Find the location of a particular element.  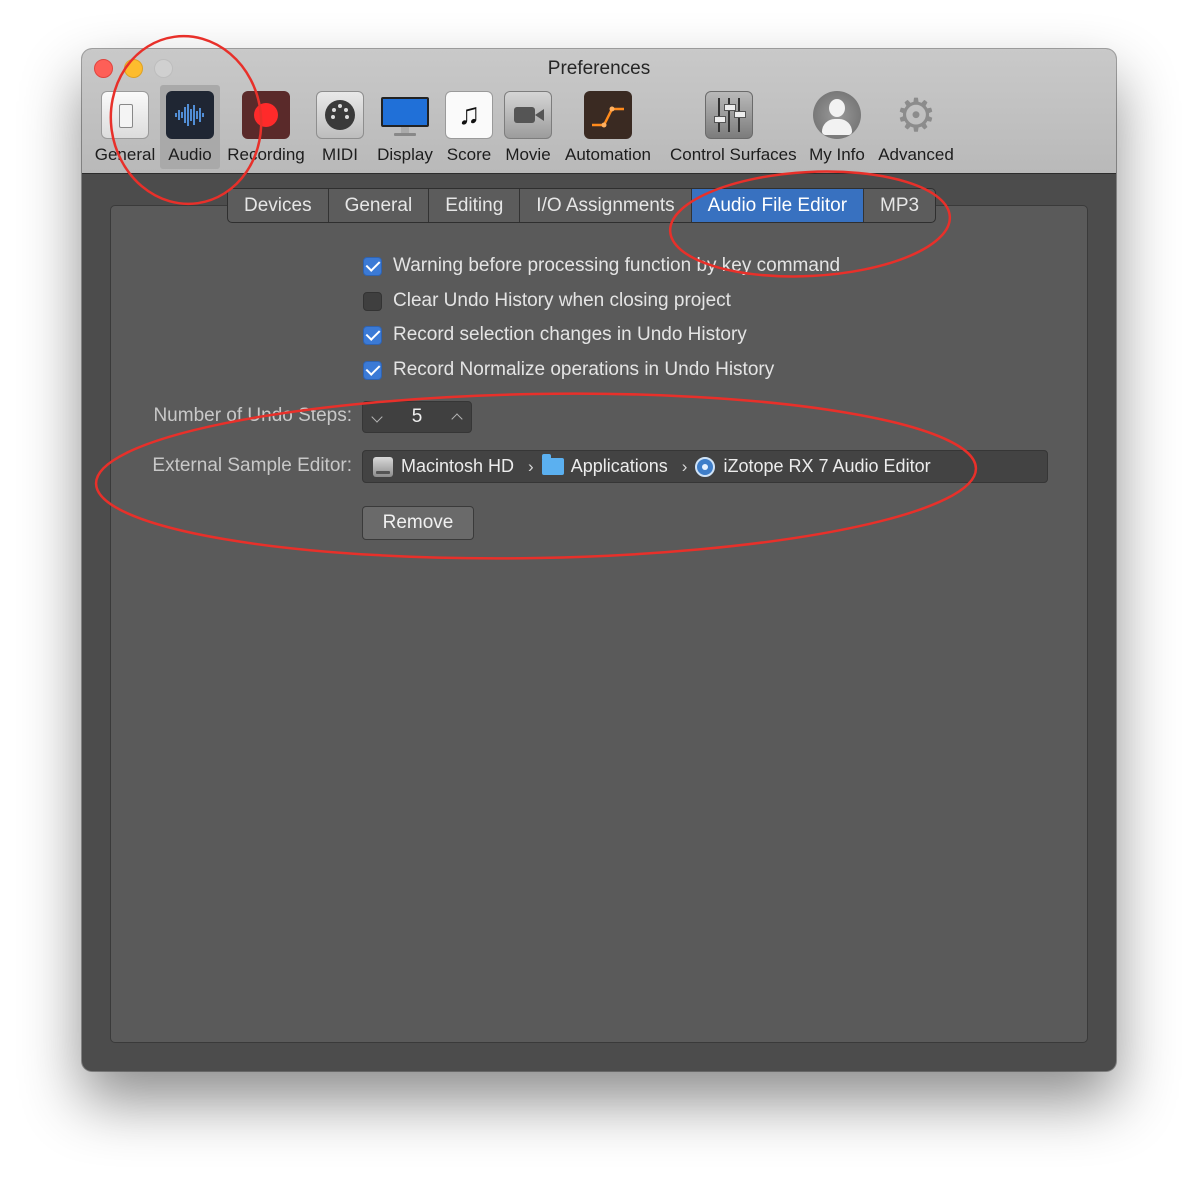

midi-plug-icon is located at coordinates (340, 115).